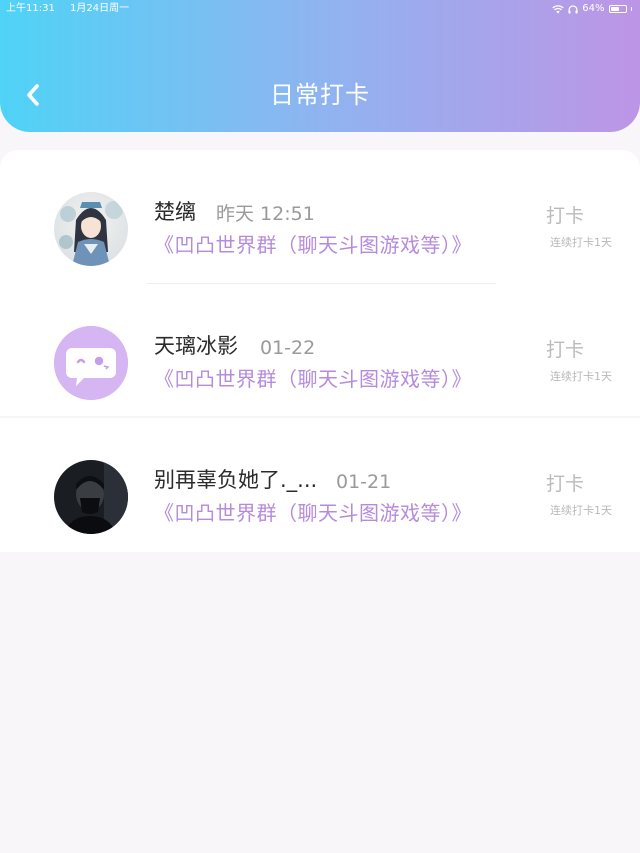 This screenshot has height=853, width=640. I want to click on chat-bubble-icon, so click(91, 363).